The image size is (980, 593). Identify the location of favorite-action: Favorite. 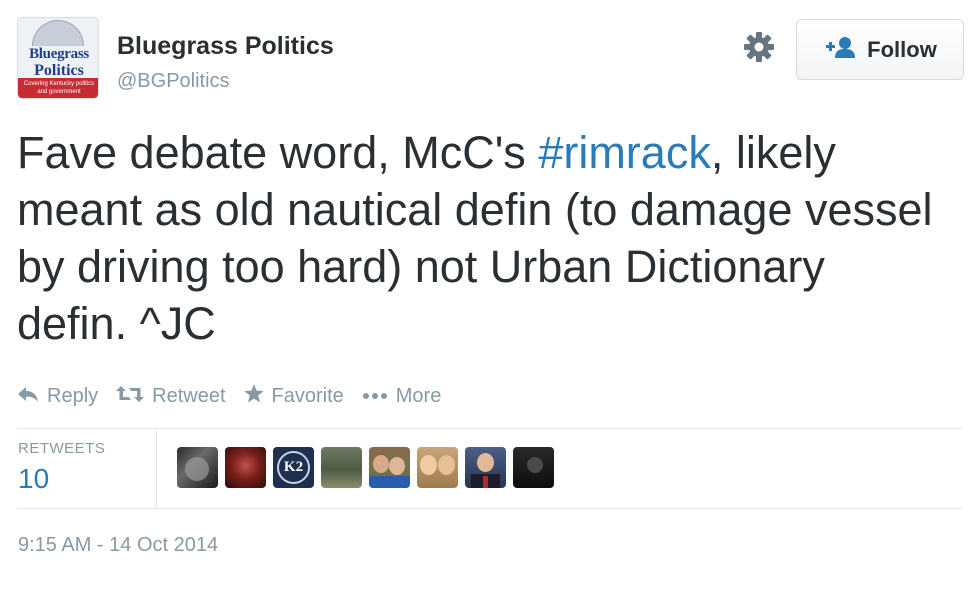
(293, 396).